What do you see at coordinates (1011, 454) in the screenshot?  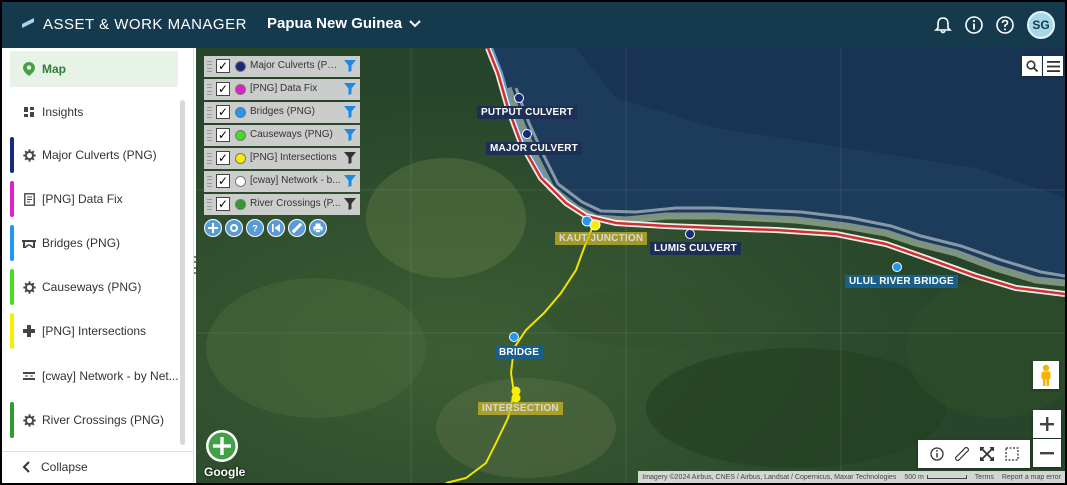 I see `select-area-icon` at bounding box center [1011, 454].